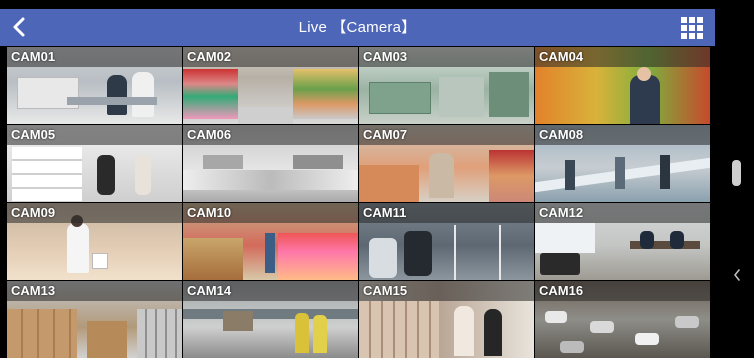 This screenshot has height=358, width=754. Describe the element at coordinates (622, 241) in the screenshot. I see `camera-tile-cam12: CAM12` at that location.